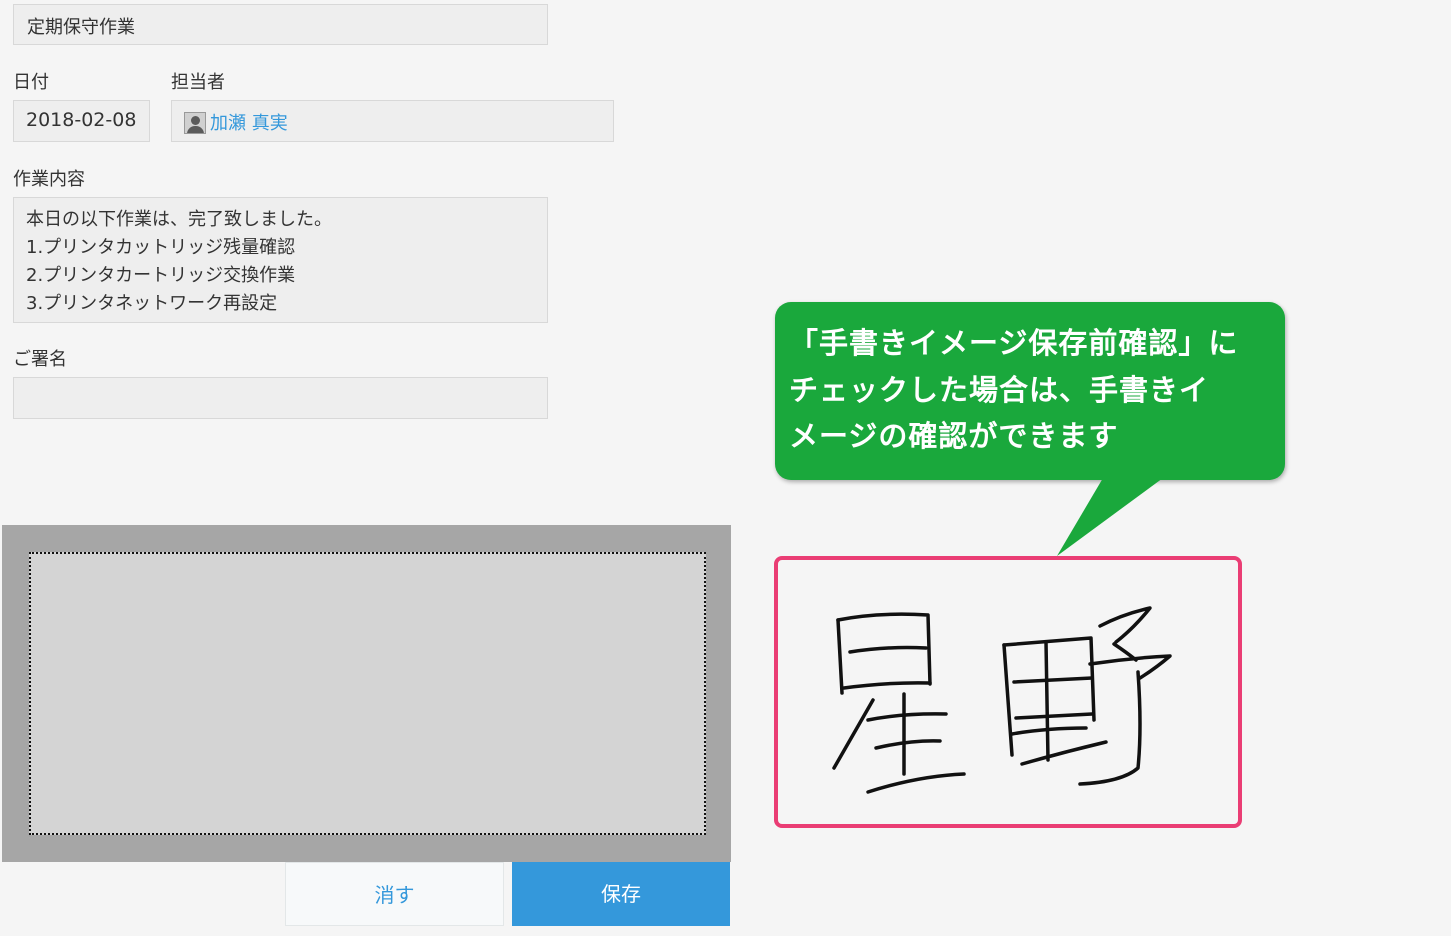  Describe the element at coordinates (31, 82) in the screenshot. I see `date-label: 日付` at that location.